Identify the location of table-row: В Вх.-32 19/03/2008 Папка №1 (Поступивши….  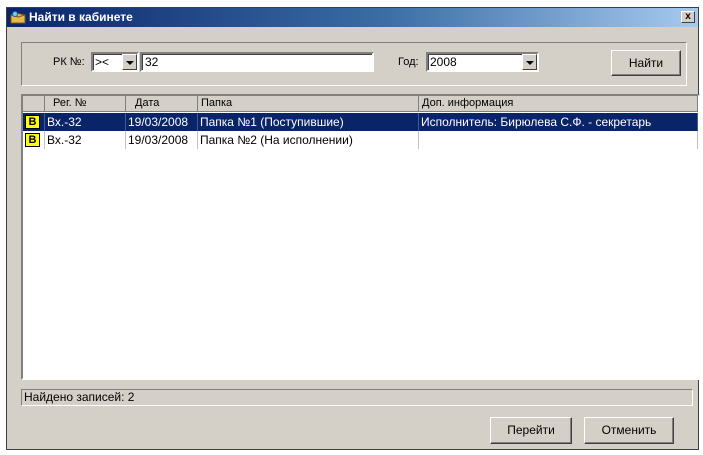
(360, 122).